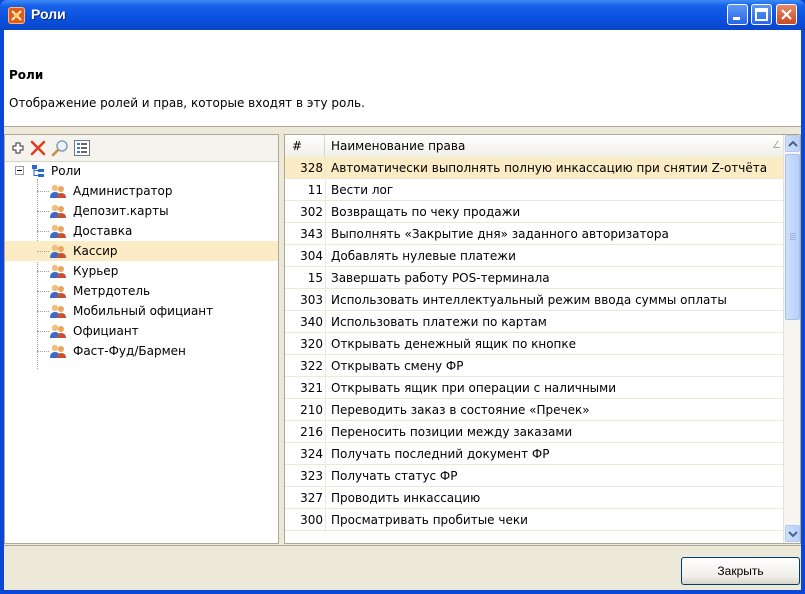  I want to click on table-row: 327 Проводить инкассацию, so click(535, 498).